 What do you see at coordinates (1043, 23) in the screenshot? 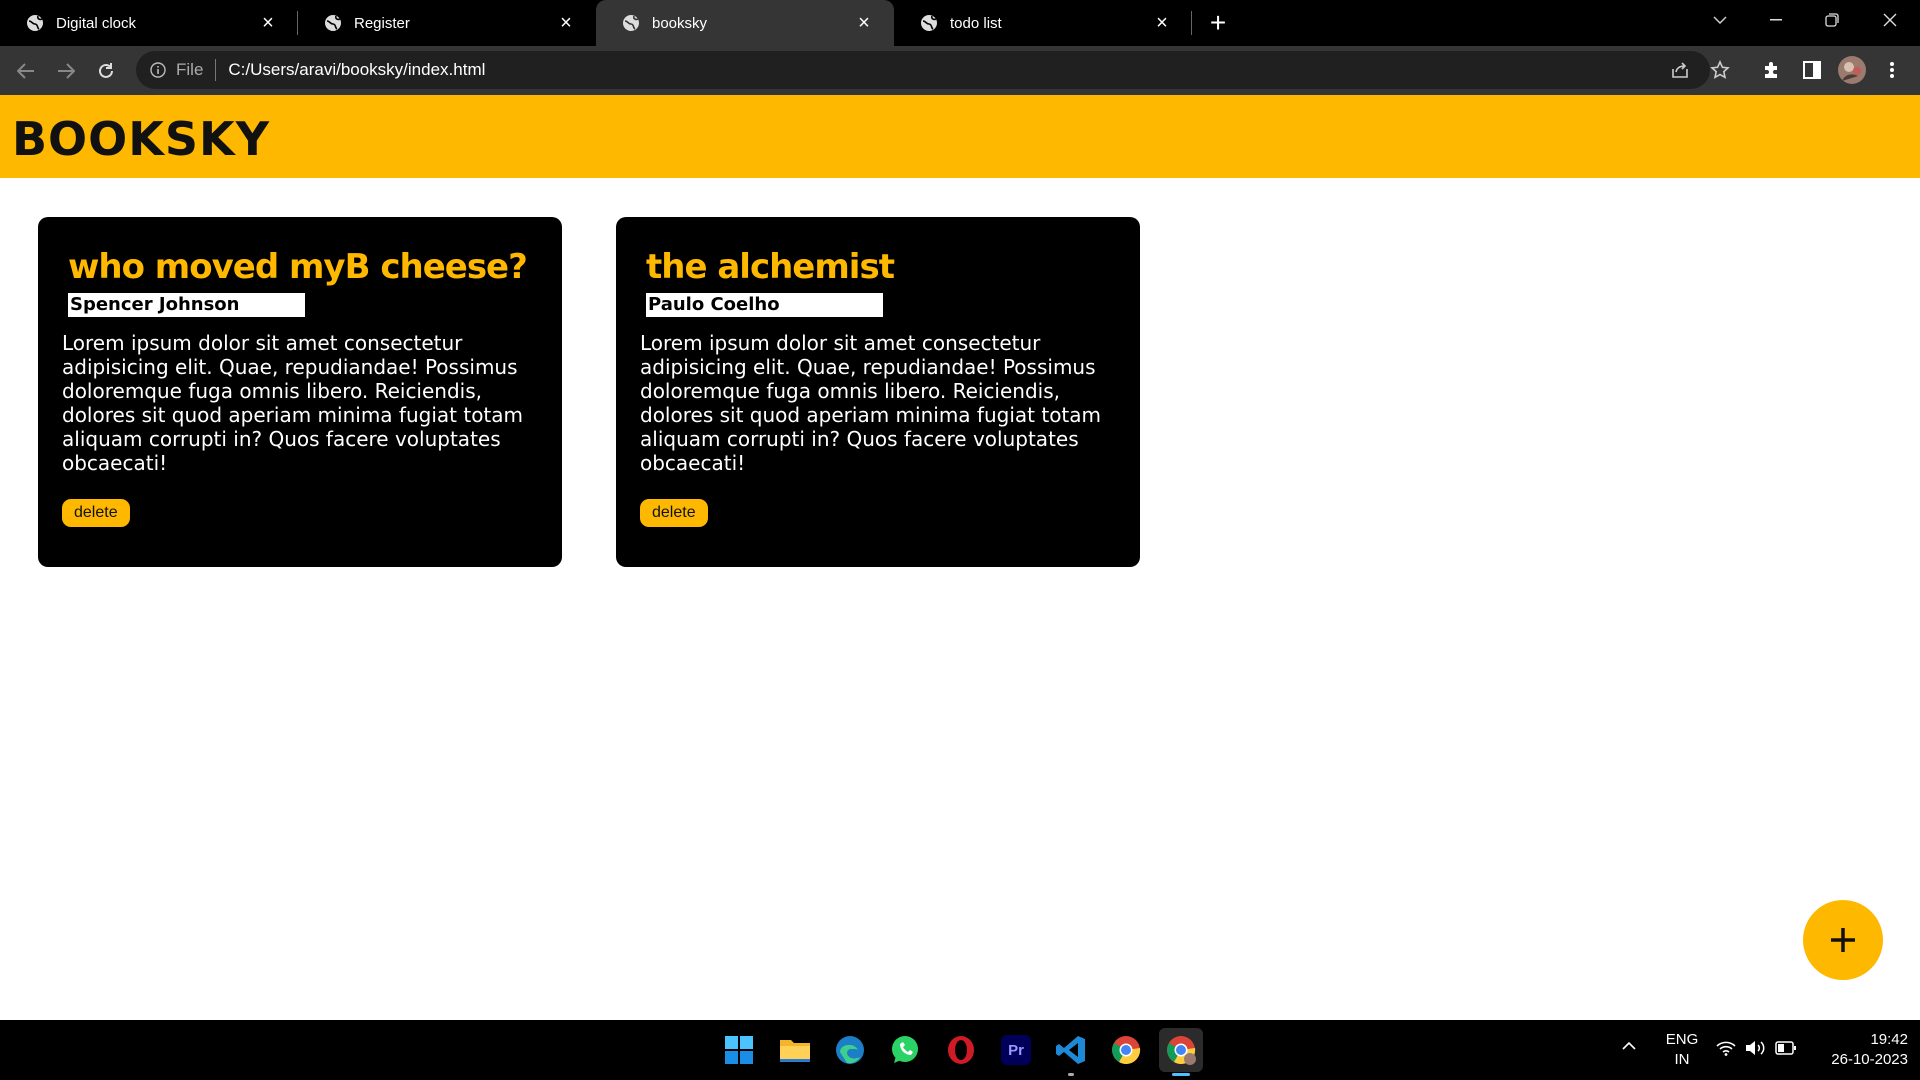
I see `tab-todo-list: todo list ×` at bounding box center [1043, 23].